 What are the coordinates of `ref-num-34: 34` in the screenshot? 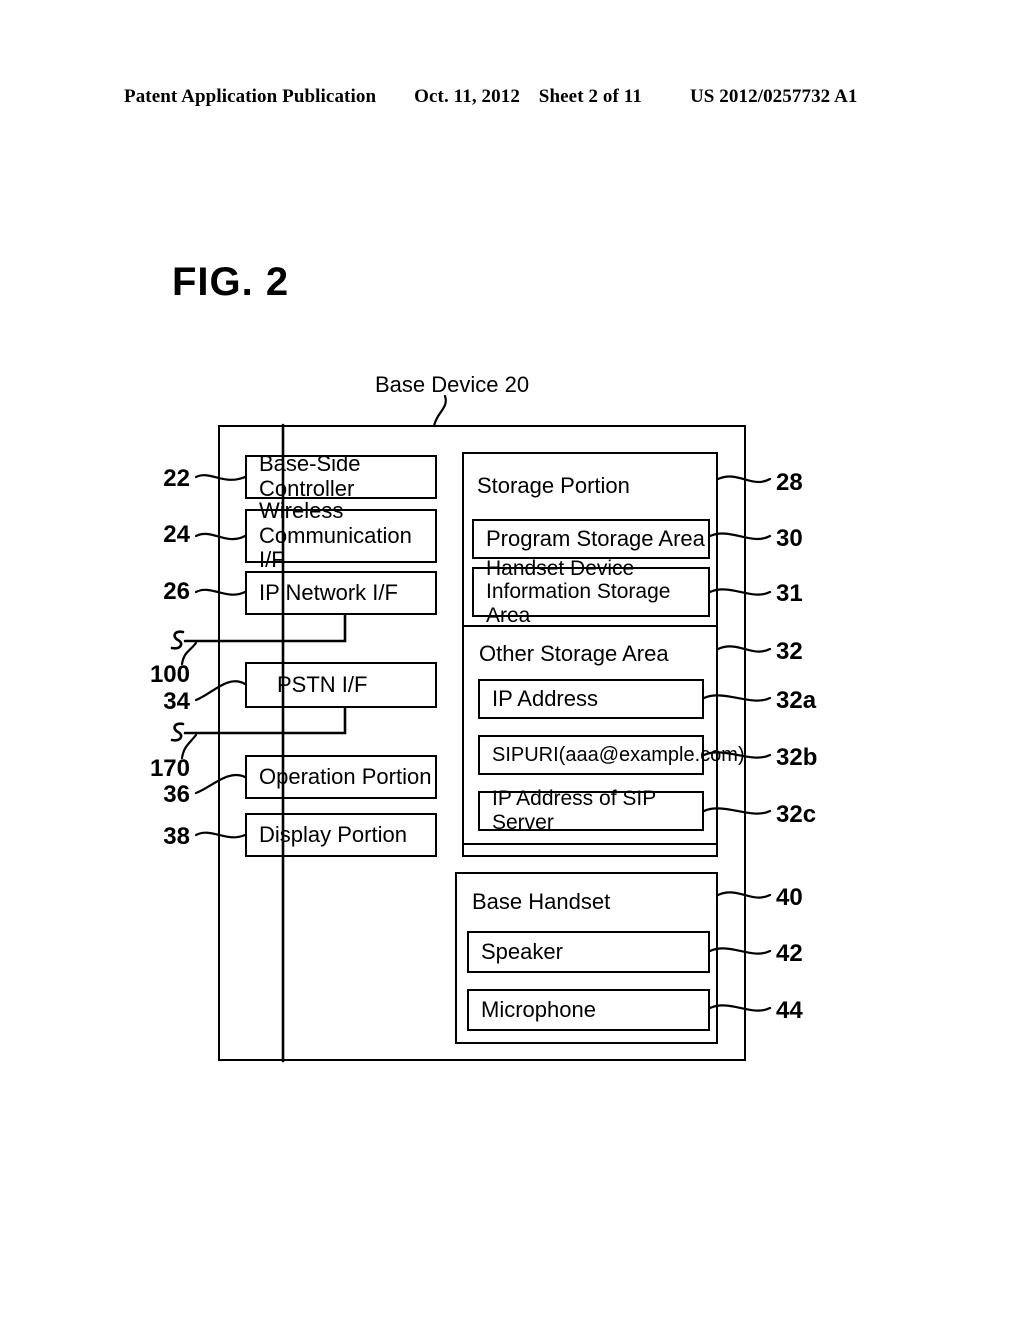 It's located at (176, 701).